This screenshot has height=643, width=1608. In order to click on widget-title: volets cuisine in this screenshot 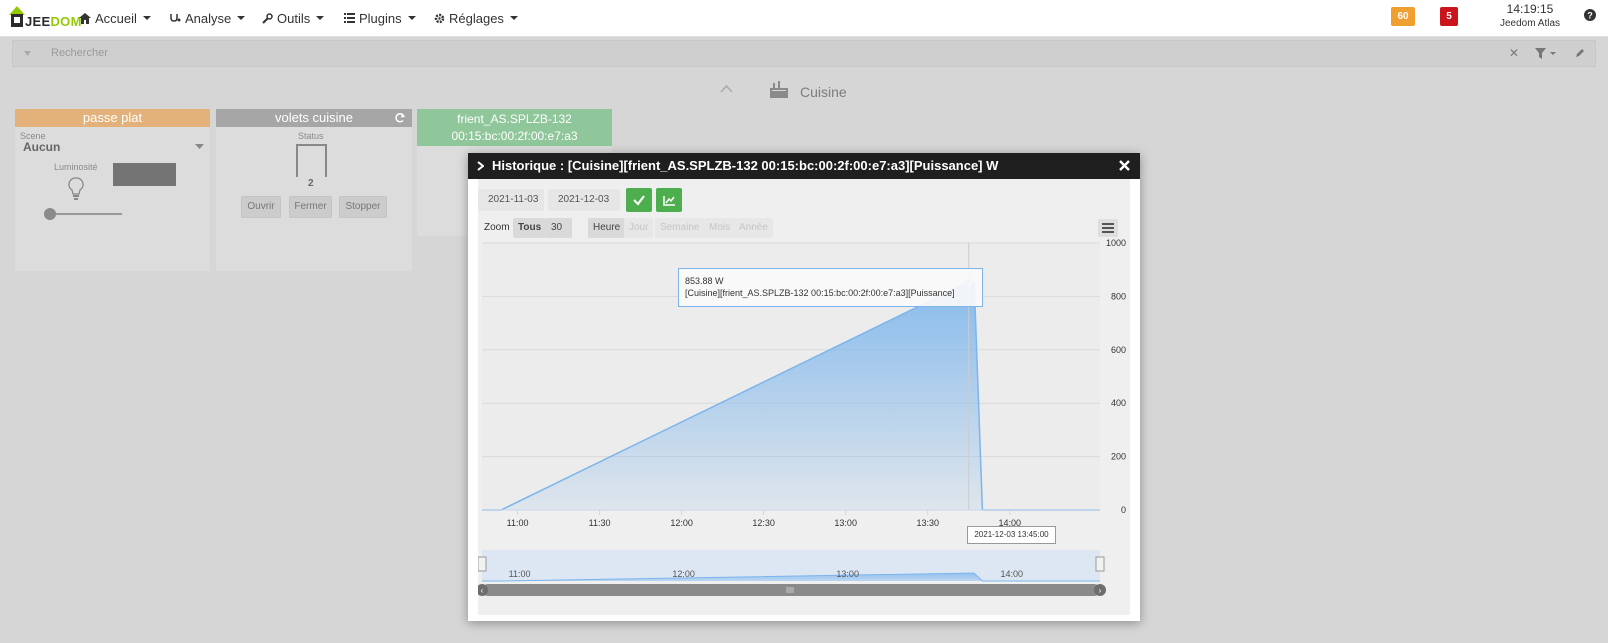, I will do `click(314, 118)`.